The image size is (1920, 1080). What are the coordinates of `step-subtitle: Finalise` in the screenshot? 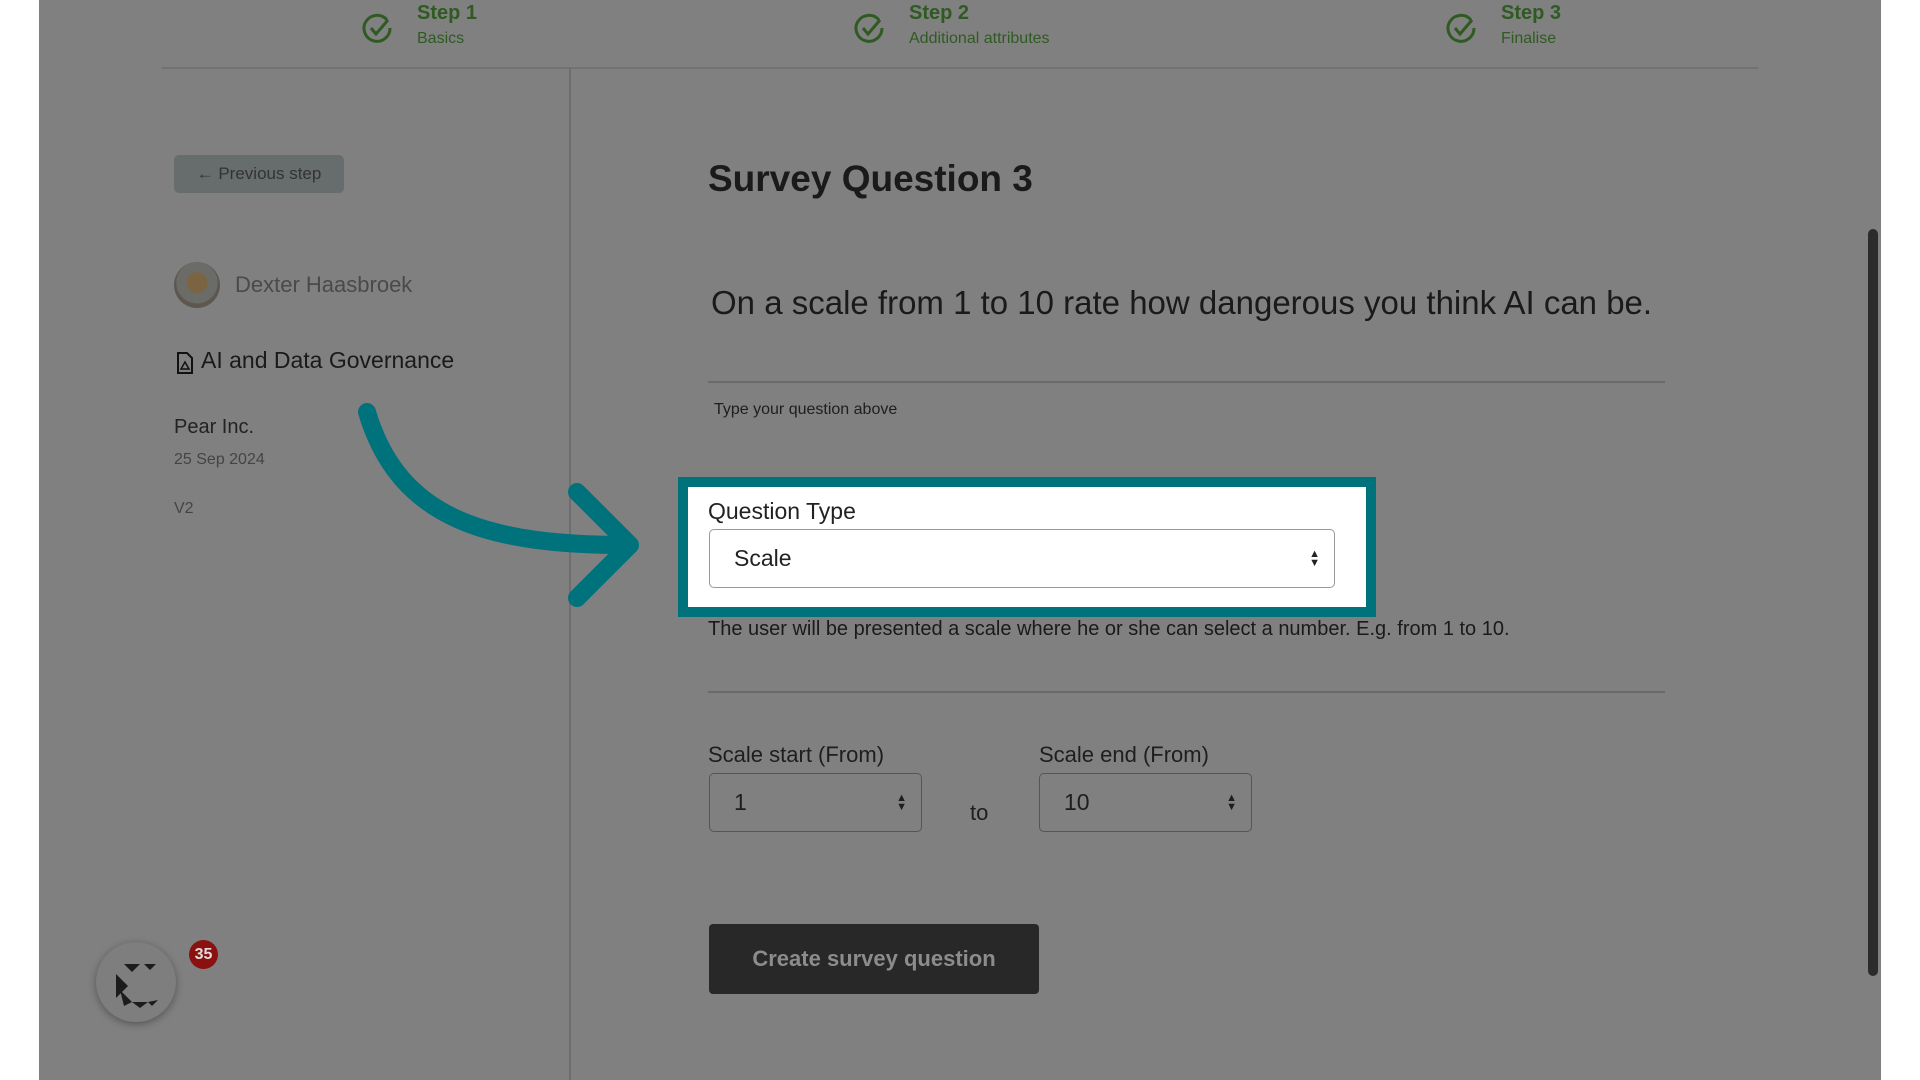 It's located at (1529, 38).